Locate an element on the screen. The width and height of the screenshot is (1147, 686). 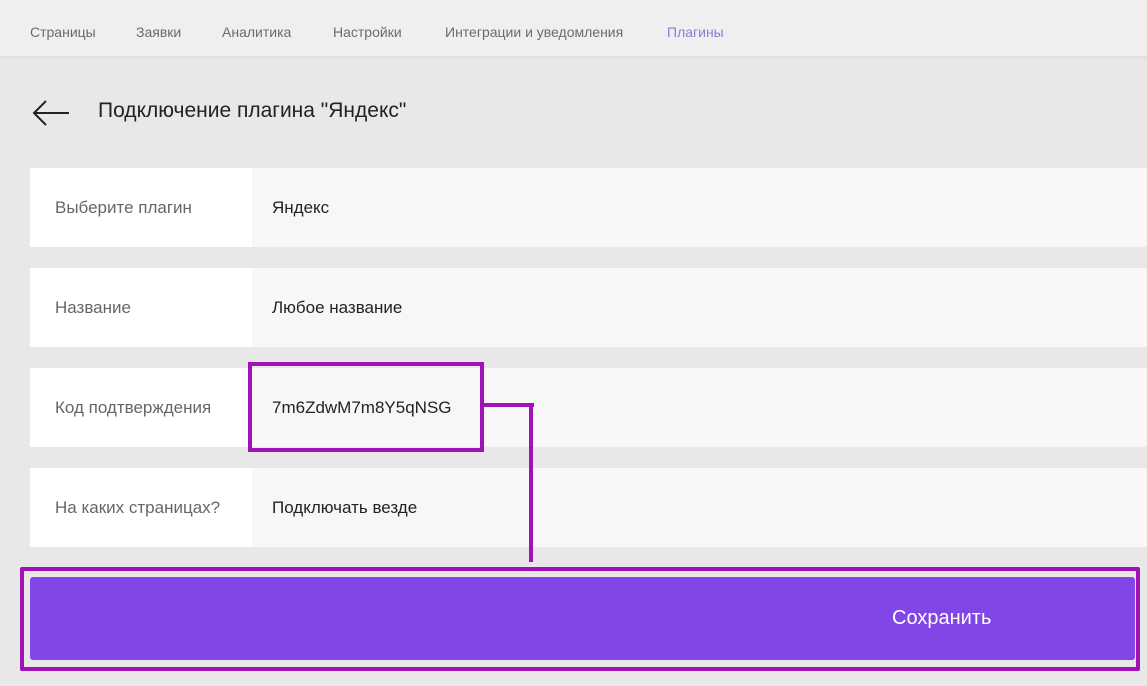
nav-item-plugins: Плагины is located at coordinates (695, 32).